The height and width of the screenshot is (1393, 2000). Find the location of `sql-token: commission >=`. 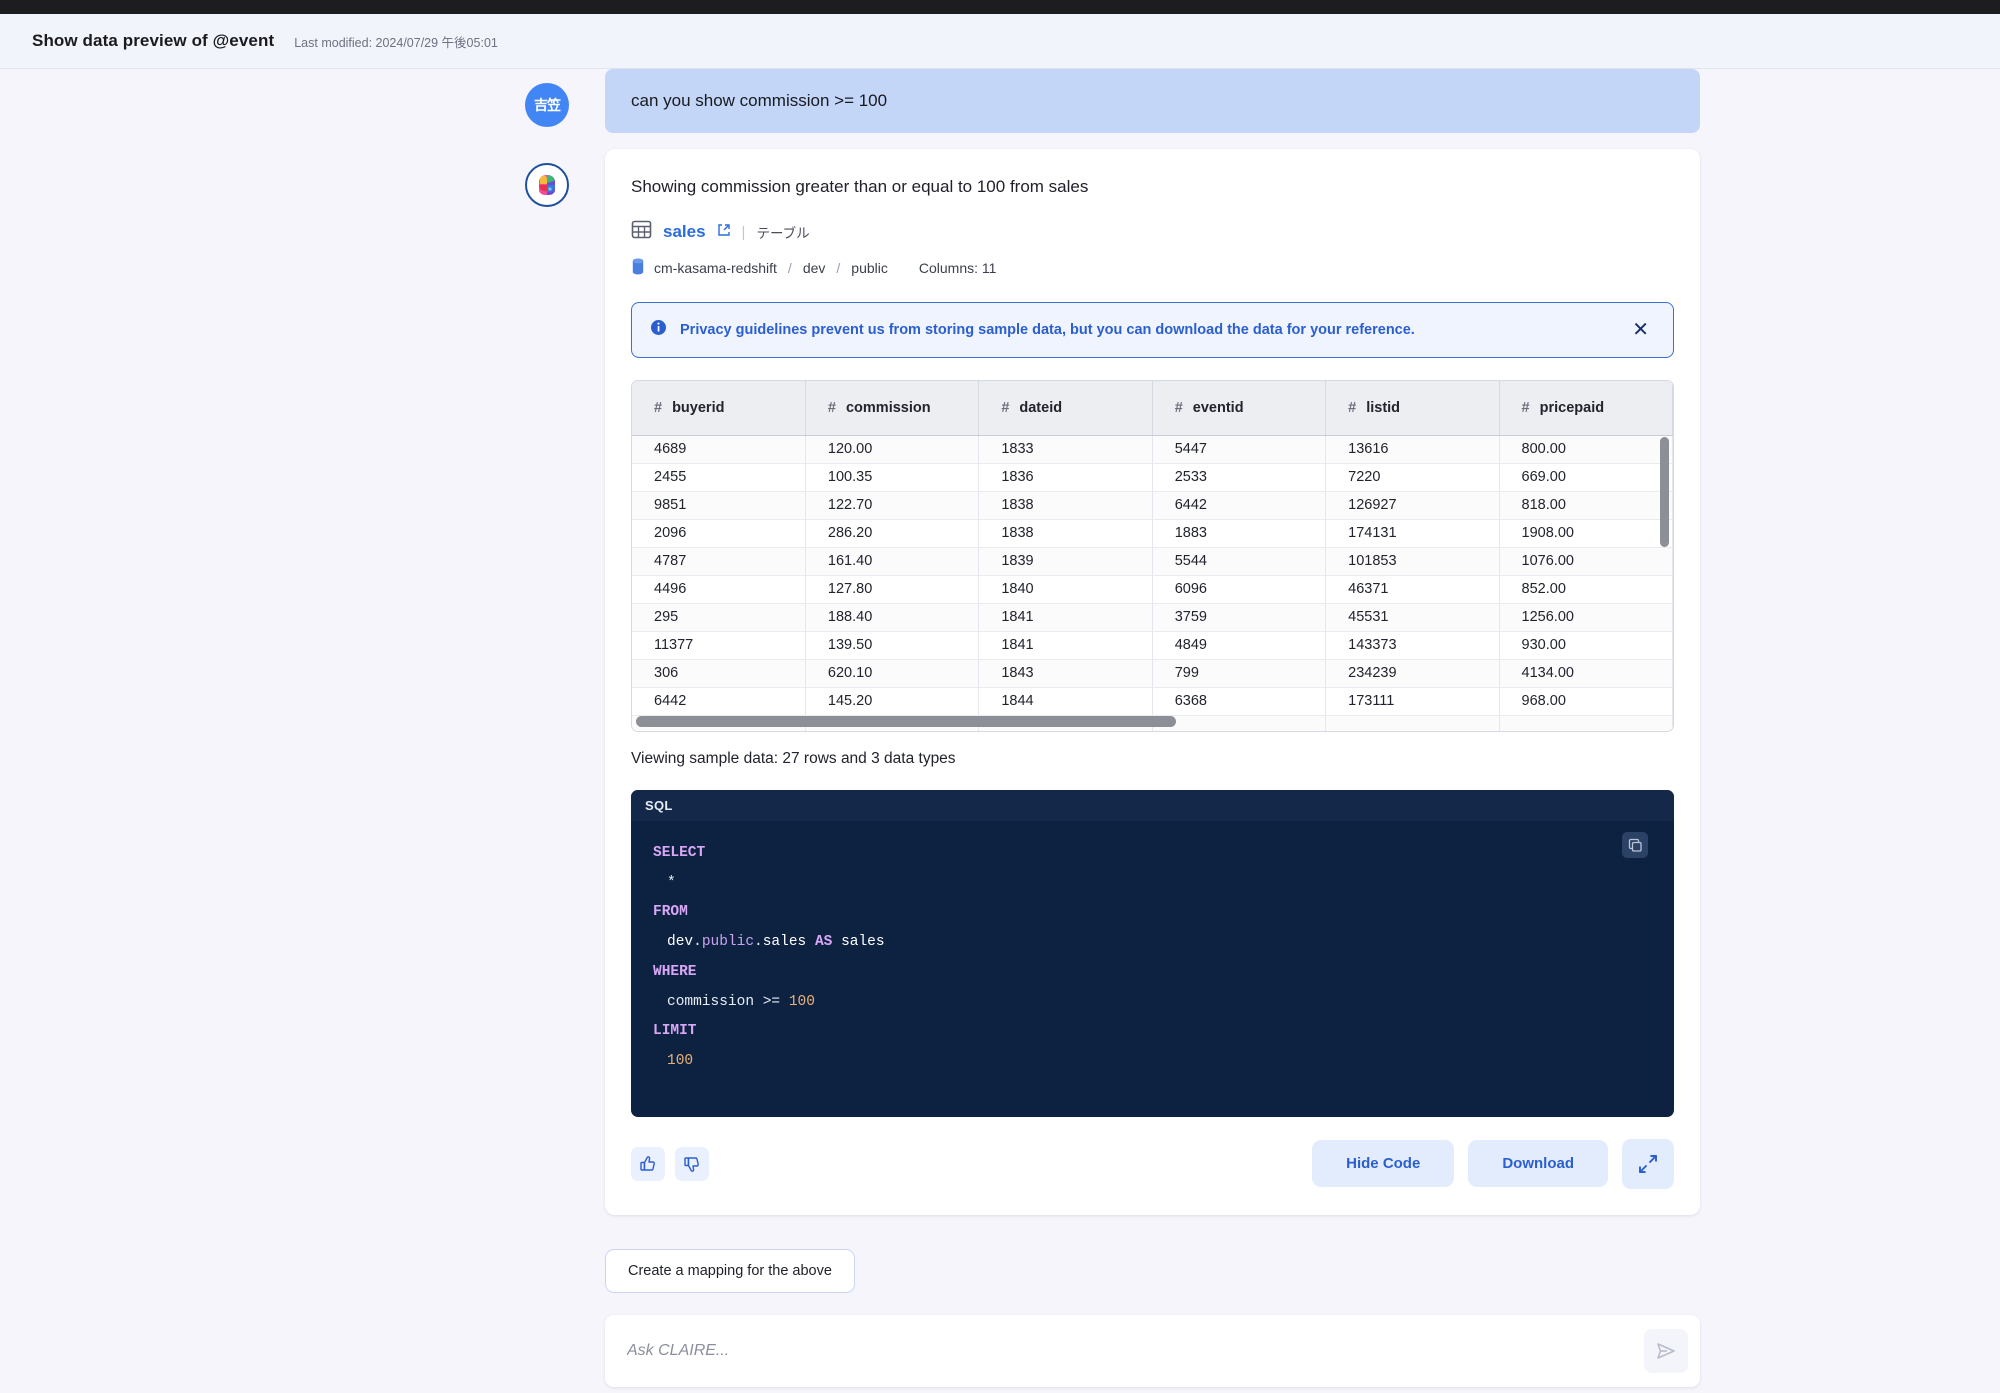

sql-token: commission >= is located at coordinates (724, 1001).